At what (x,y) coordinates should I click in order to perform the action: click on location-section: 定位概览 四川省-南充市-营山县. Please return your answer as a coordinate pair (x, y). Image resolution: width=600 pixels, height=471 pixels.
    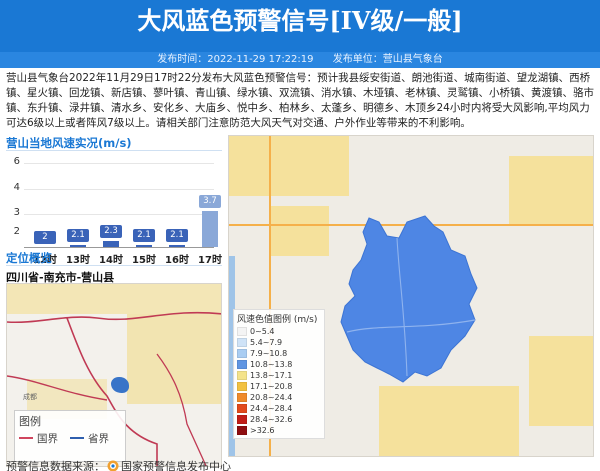
    Looking at the image, I should click on (114, 267).